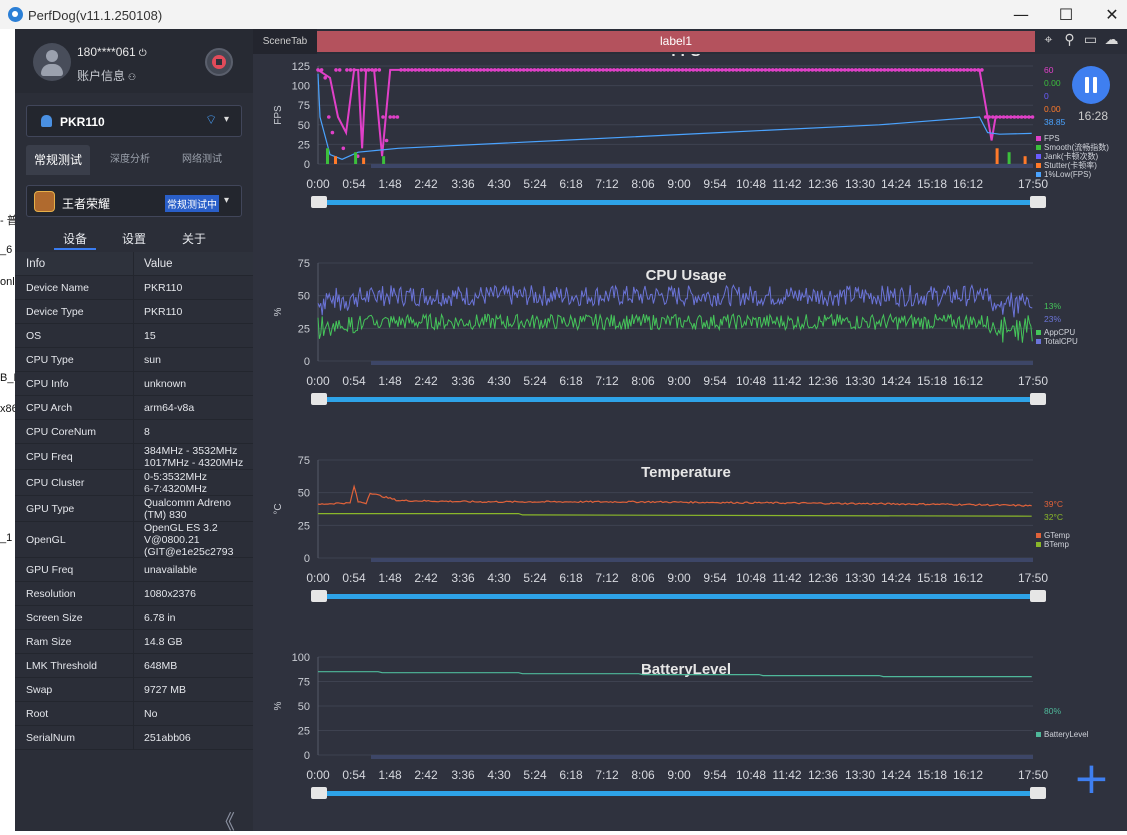 This screenshot has height=835, width=1127. Describe the element at coordinates (143, 53) in the screenshot. I see `power-icon: ⏻` at that location.